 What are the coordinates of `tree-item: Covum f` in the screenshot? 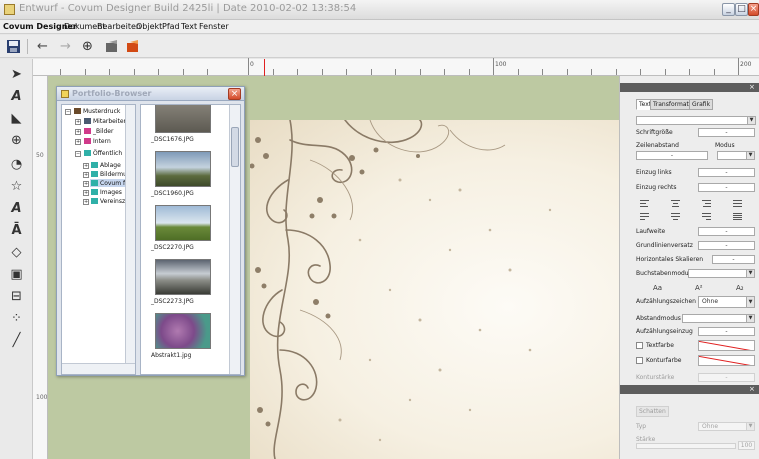 It's located at (108, 183).